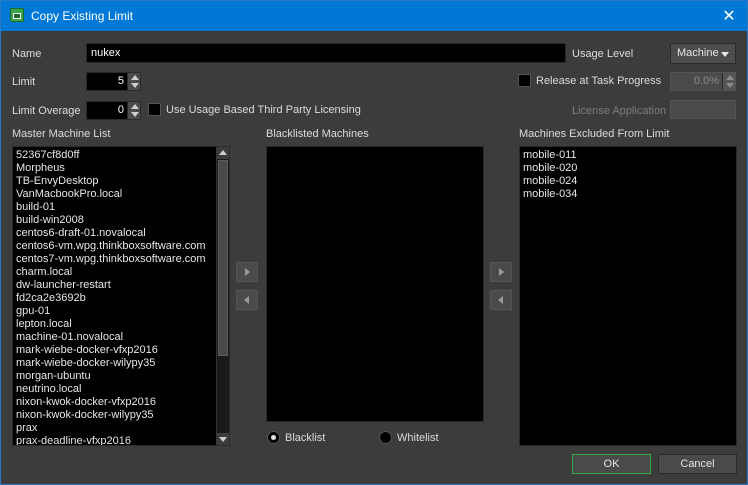  Describe the element at coordinates (121, 350) in the screenshot. I see `machine-list-item: mark-wiebe-docker-vfxp2016` at that location.